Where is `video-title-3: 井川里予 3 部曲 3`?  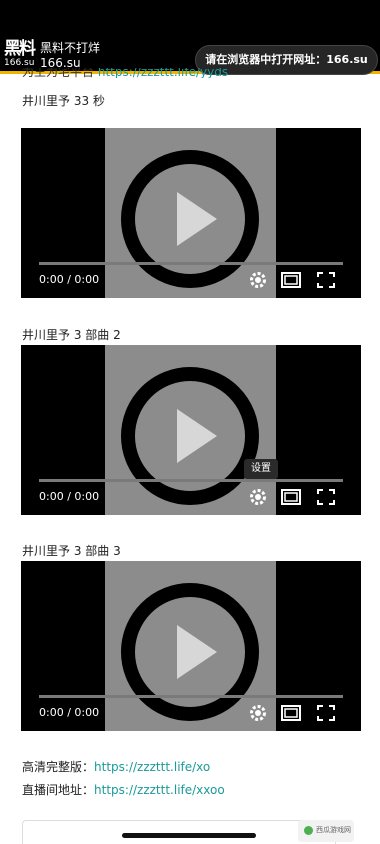
video-title-3: 井川里予 3 部曲 3 is located at coordinates (71, 551).